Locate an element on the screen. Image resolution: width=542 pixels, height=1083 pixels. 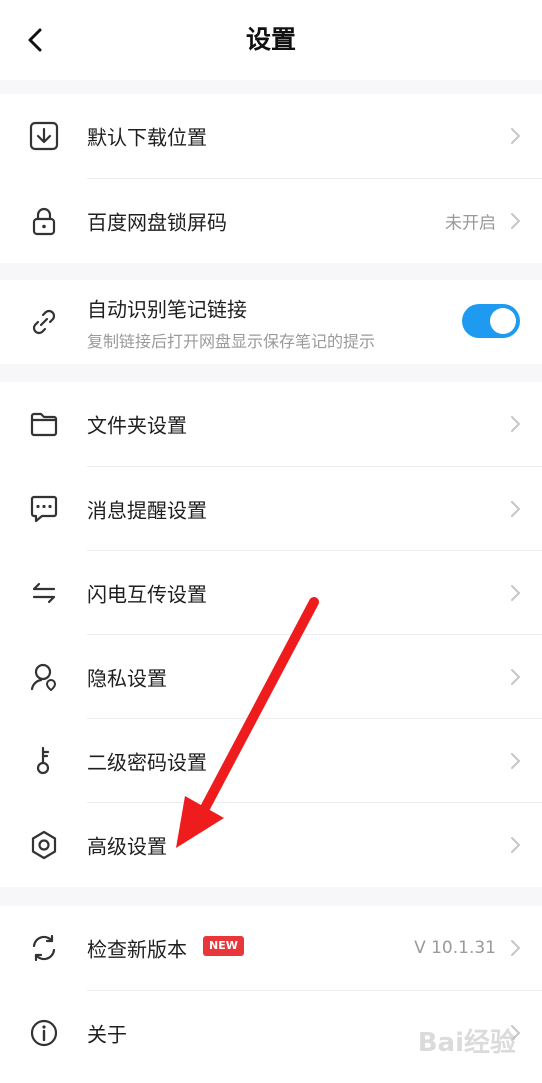
settings-item-label: 检查新版本 is located at coordinates (137, 949).